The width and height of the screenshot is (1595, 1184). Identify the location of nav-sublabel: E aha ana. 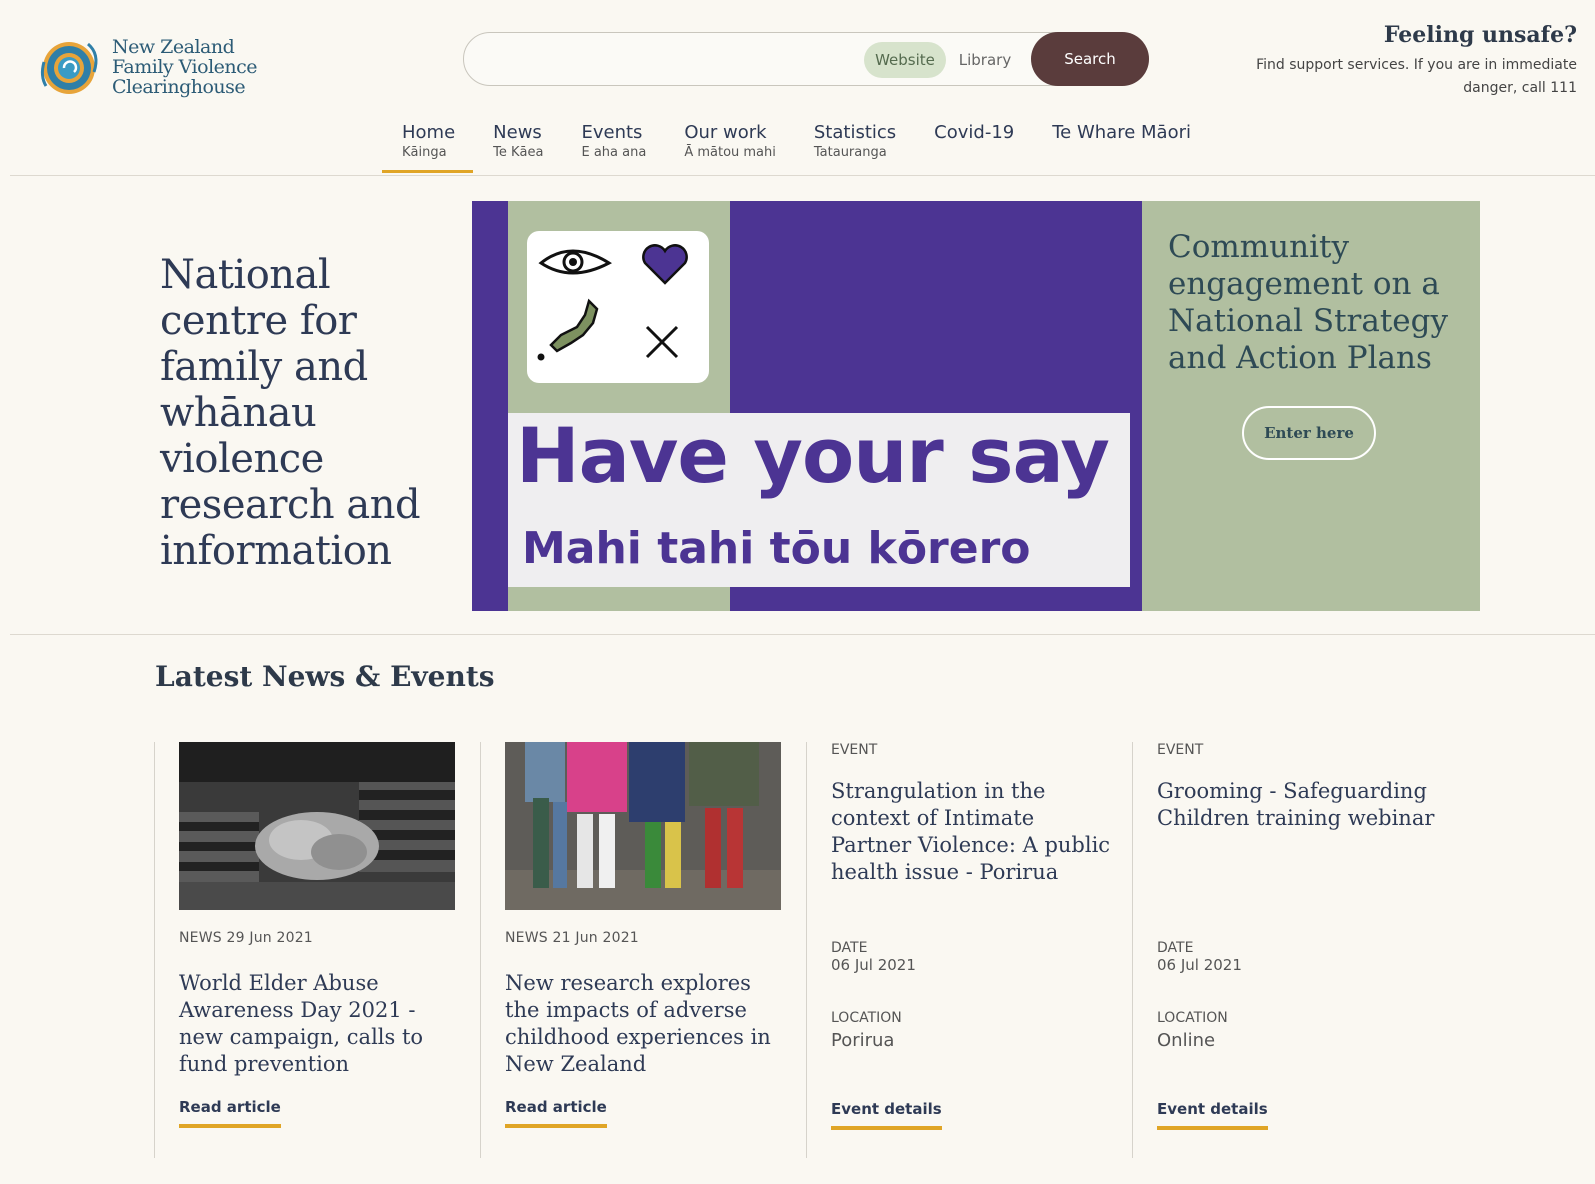
(614, 152).